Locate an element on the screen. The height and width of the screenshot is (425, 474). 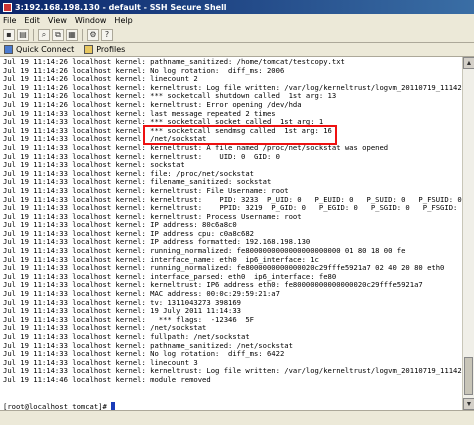
connect-icon is located at coordinates (8, 49).